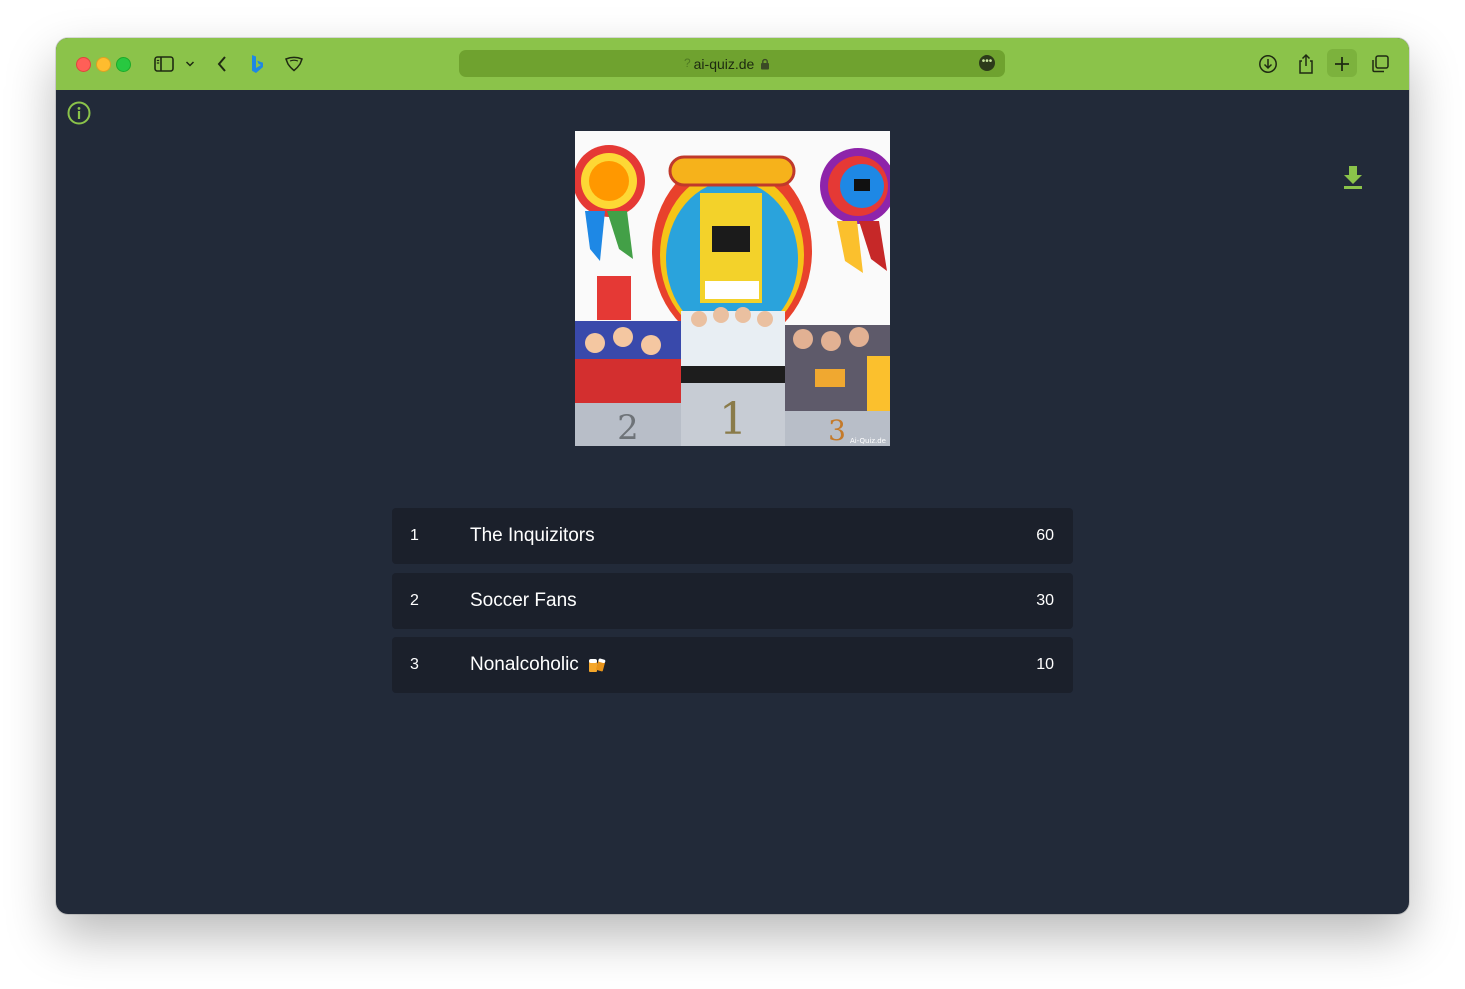 This screenshot has height=989, width=1465. What do you see at coordinates (1342, 64) in the screenshot?
I see `plus-icon` at bounding box center [1342, 64].